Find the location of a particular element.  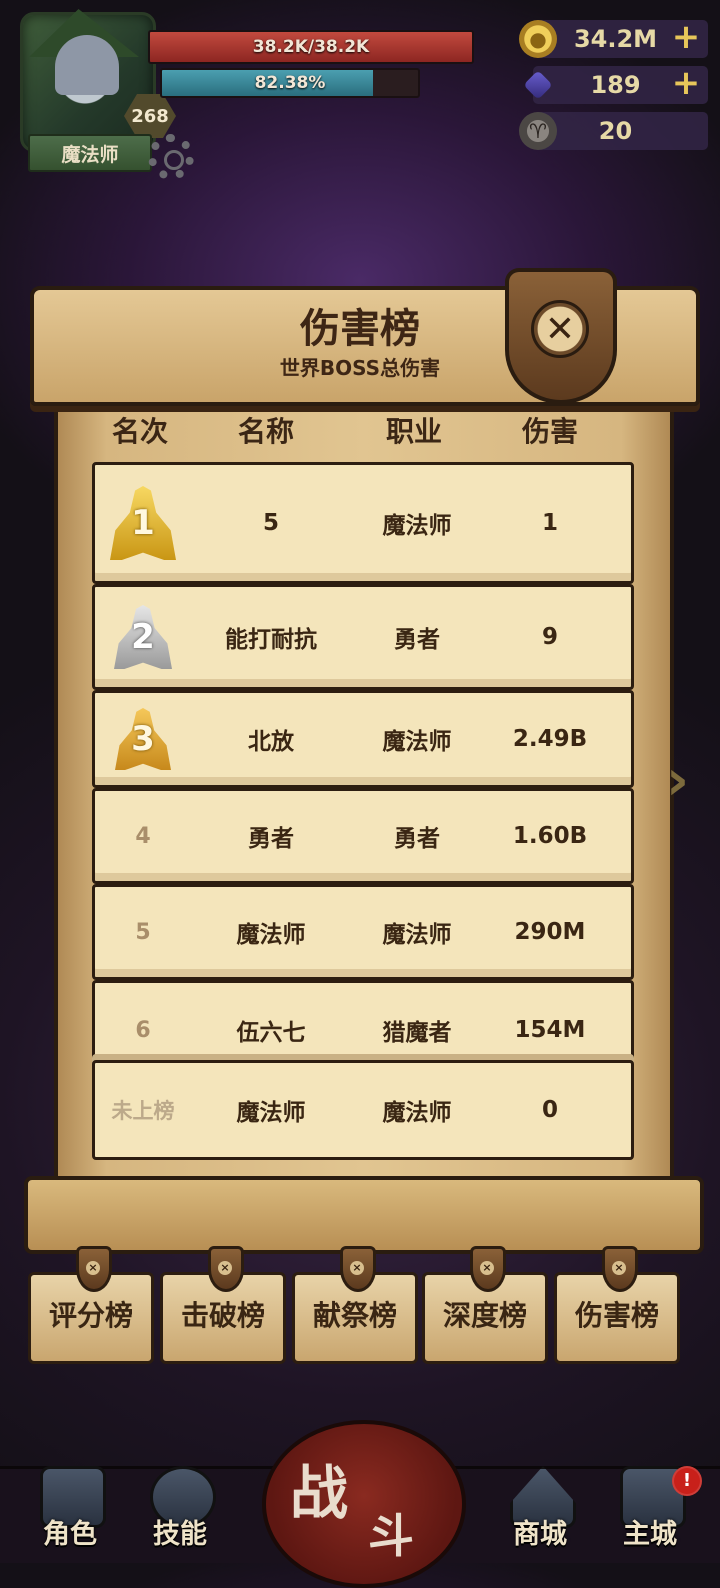

self-damage: 0 is located at coordinates (549, 1110).